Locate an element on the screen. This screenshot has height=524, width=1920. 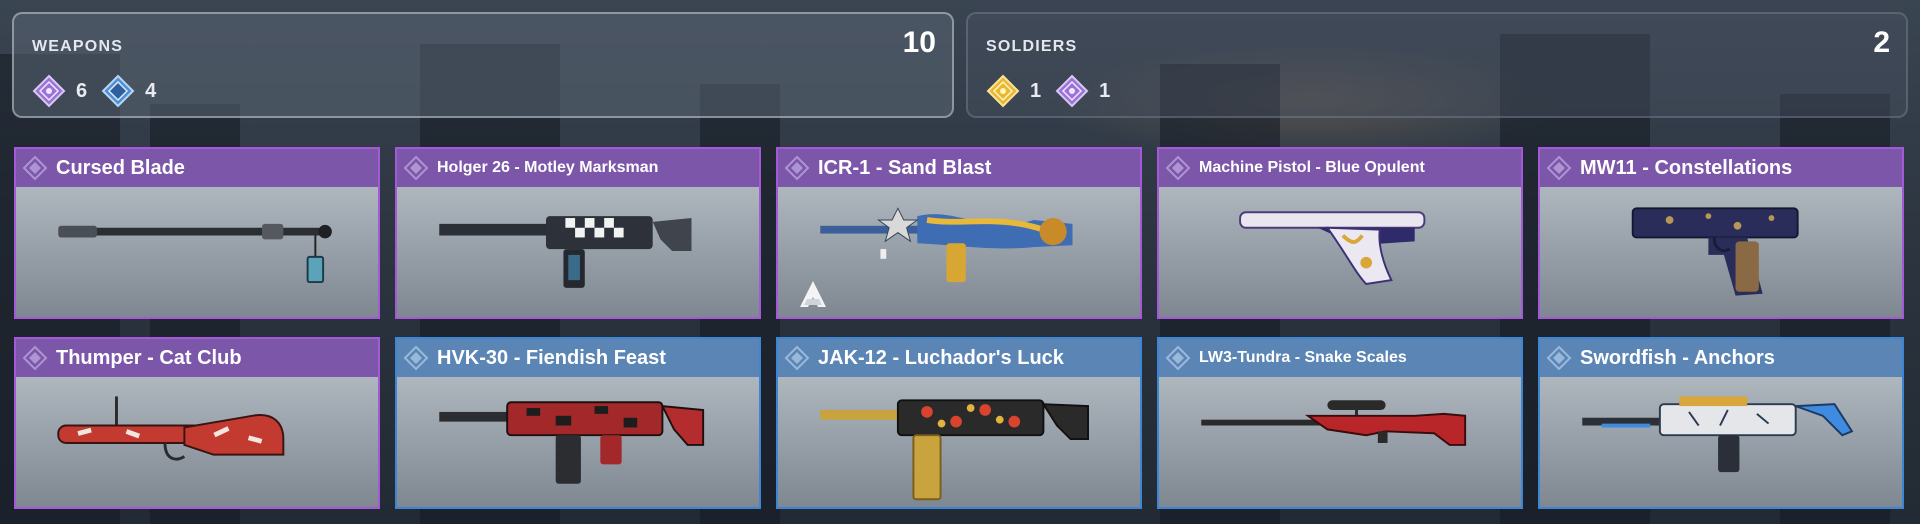
weapon-card: Cursed Blade is located at coordinates (197, 233).